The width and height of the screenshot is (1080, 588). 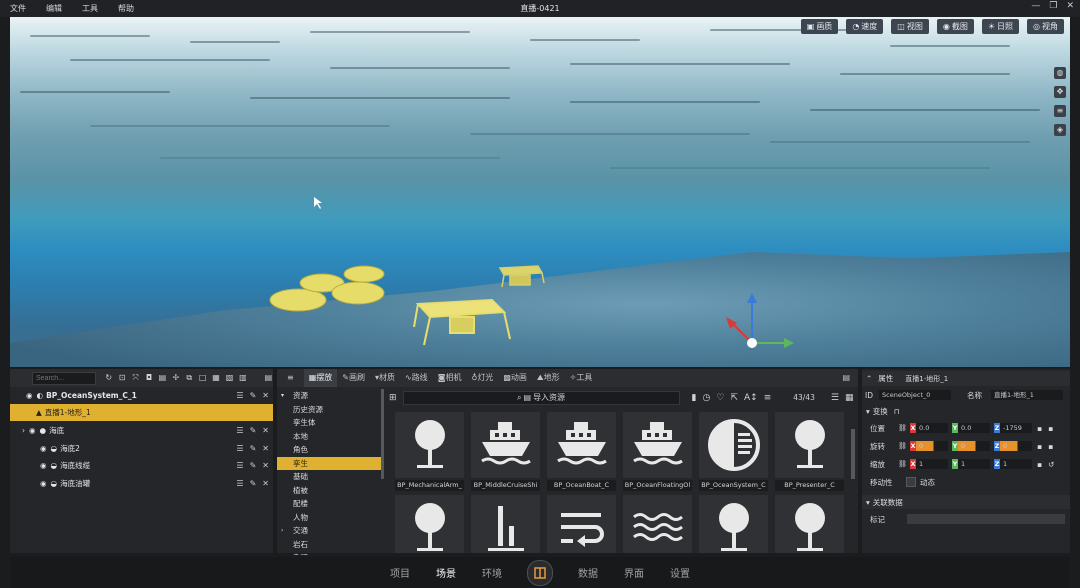 What do you see at coordinates (175, 378) in the screenshot?
I see `pivot-icon: ✢` at bounding box center [175, 378].